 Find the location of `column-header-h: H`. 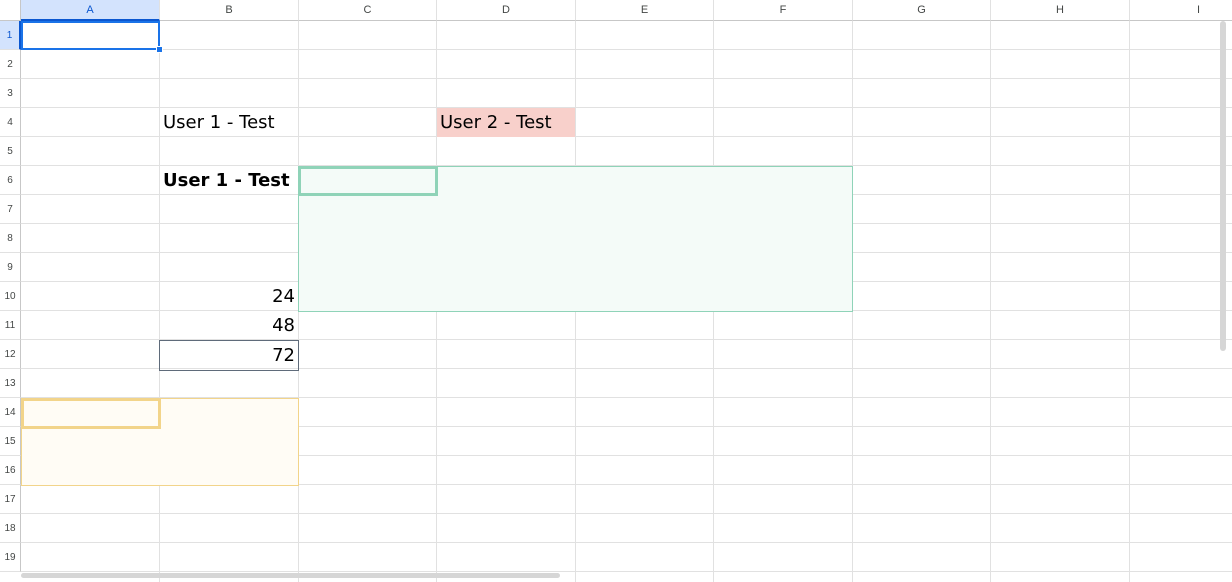

column-header-h: H is located at coordinates (1060, 10).